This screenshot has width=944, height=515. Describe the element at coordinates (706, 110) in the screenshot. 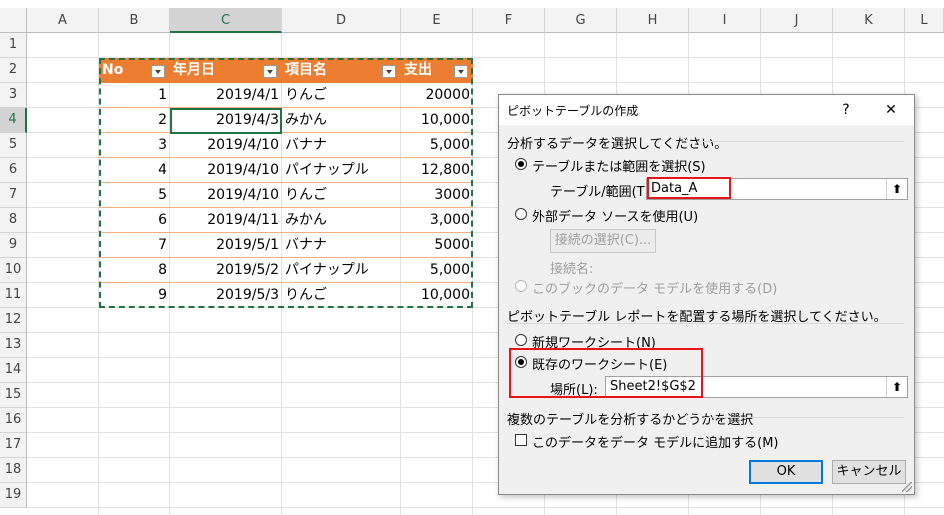

I see `dialog-titlebar: ピボットテーブルの作成 ? ✕` at that location.